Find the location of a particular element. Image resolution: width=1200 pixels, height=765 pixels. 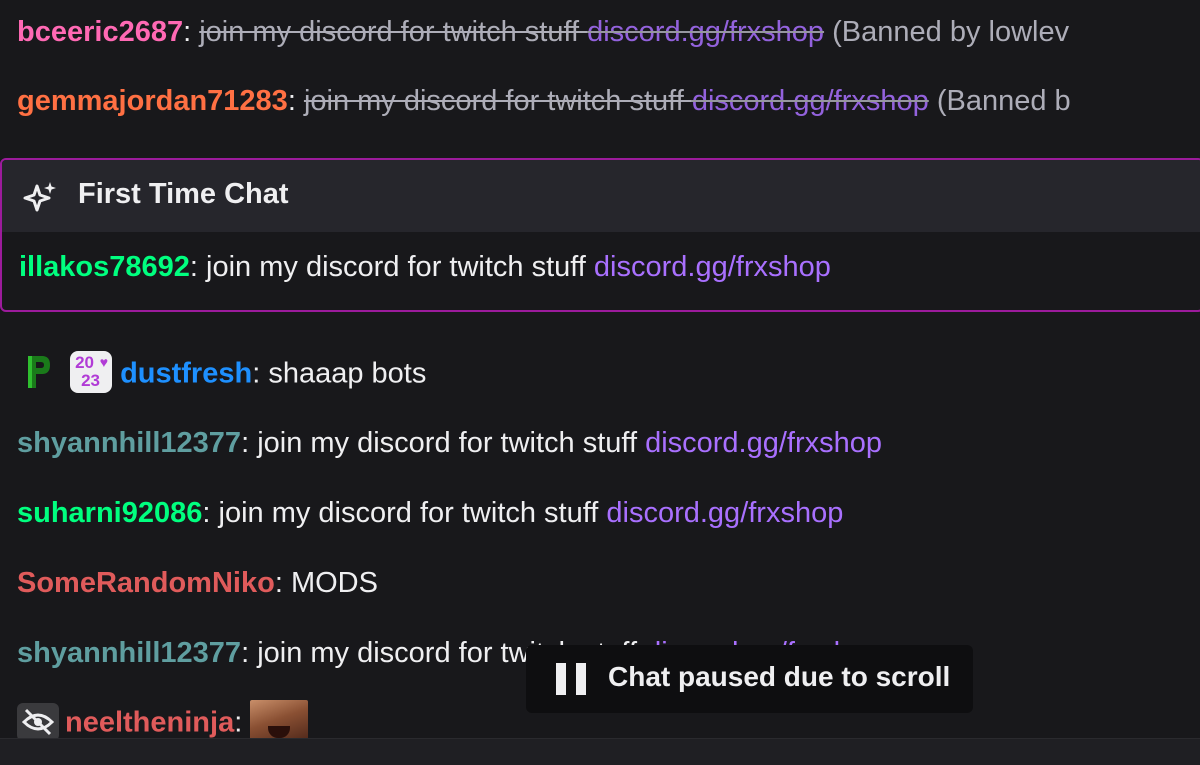

heart-icon: ♥ is located at coordinates (104, 362).